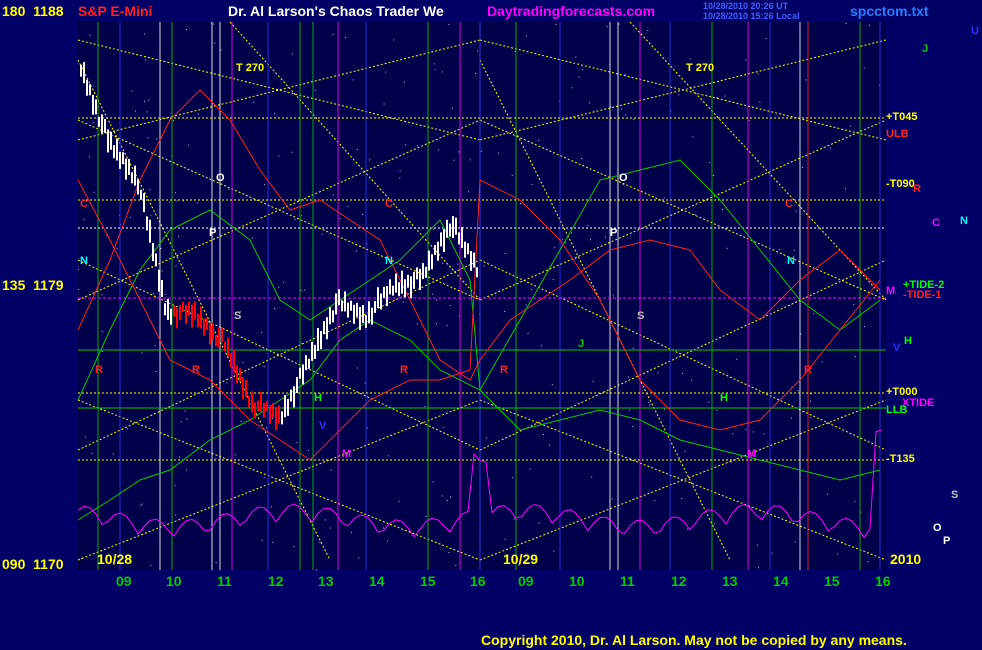 The image size is (982, 650). I want to click on site-link: Daytradingforecasts.com, so click(571, 11).